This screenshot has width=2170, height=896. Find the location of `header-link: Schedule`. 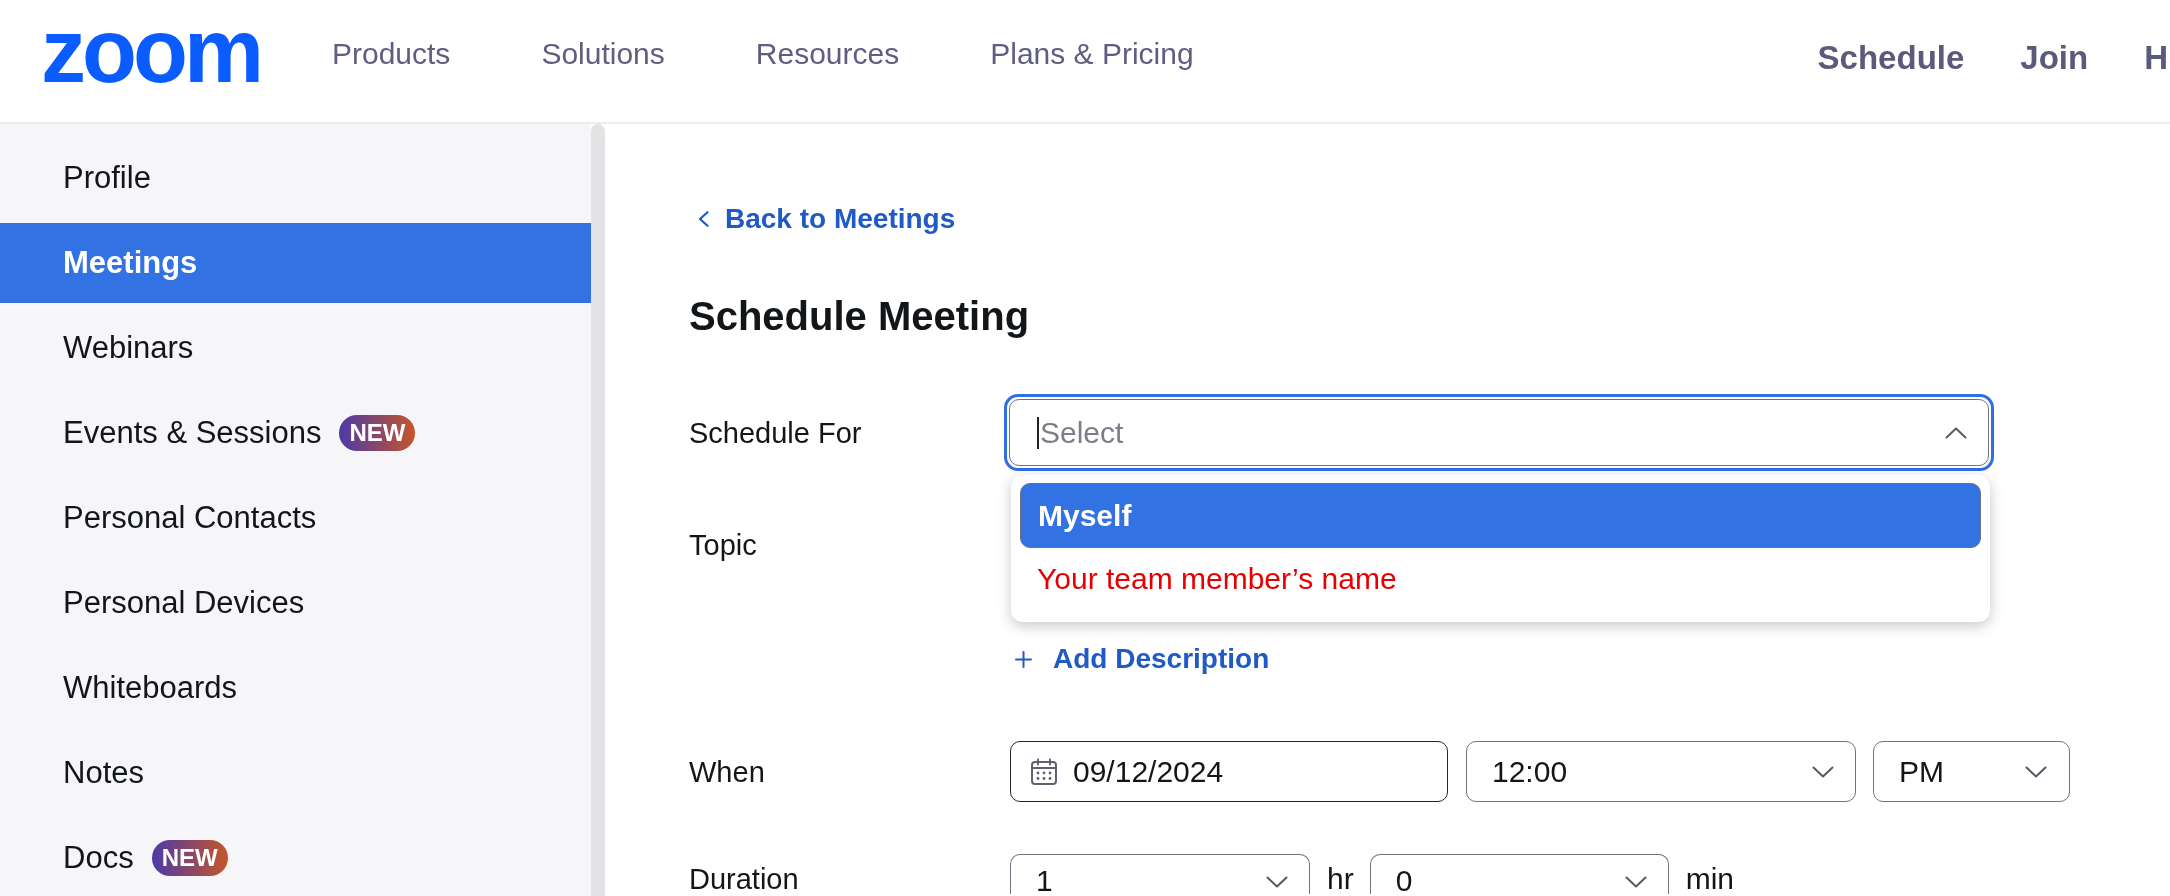

header-link: Schedule is located at coordinates (1891, 58).